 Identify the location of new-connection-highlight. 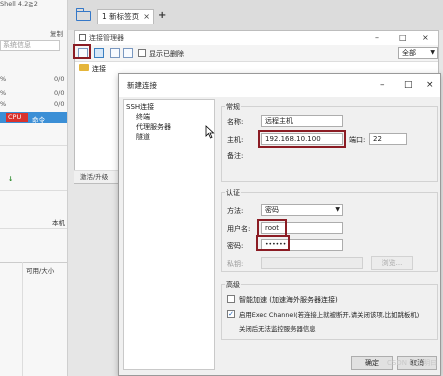
(82, 51).